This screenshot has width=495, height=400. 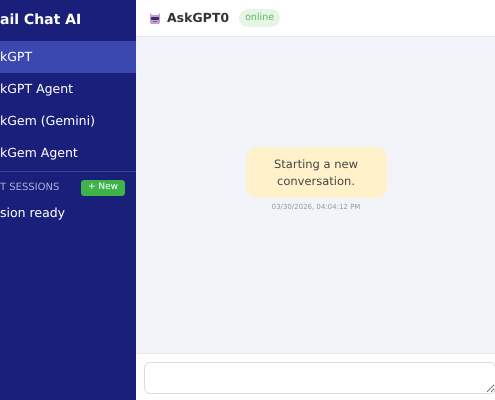 I want to click on section-heading: T SESSIONS, so click(x=30, y=188).